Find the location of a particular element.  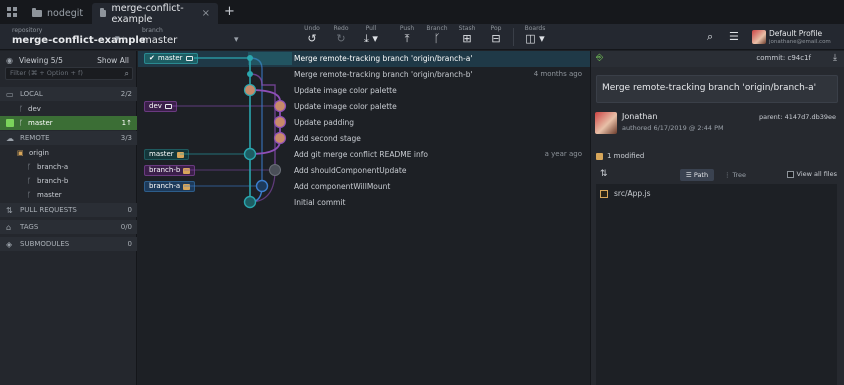

file-item: src/App.js is located at coordinates (625, 193).